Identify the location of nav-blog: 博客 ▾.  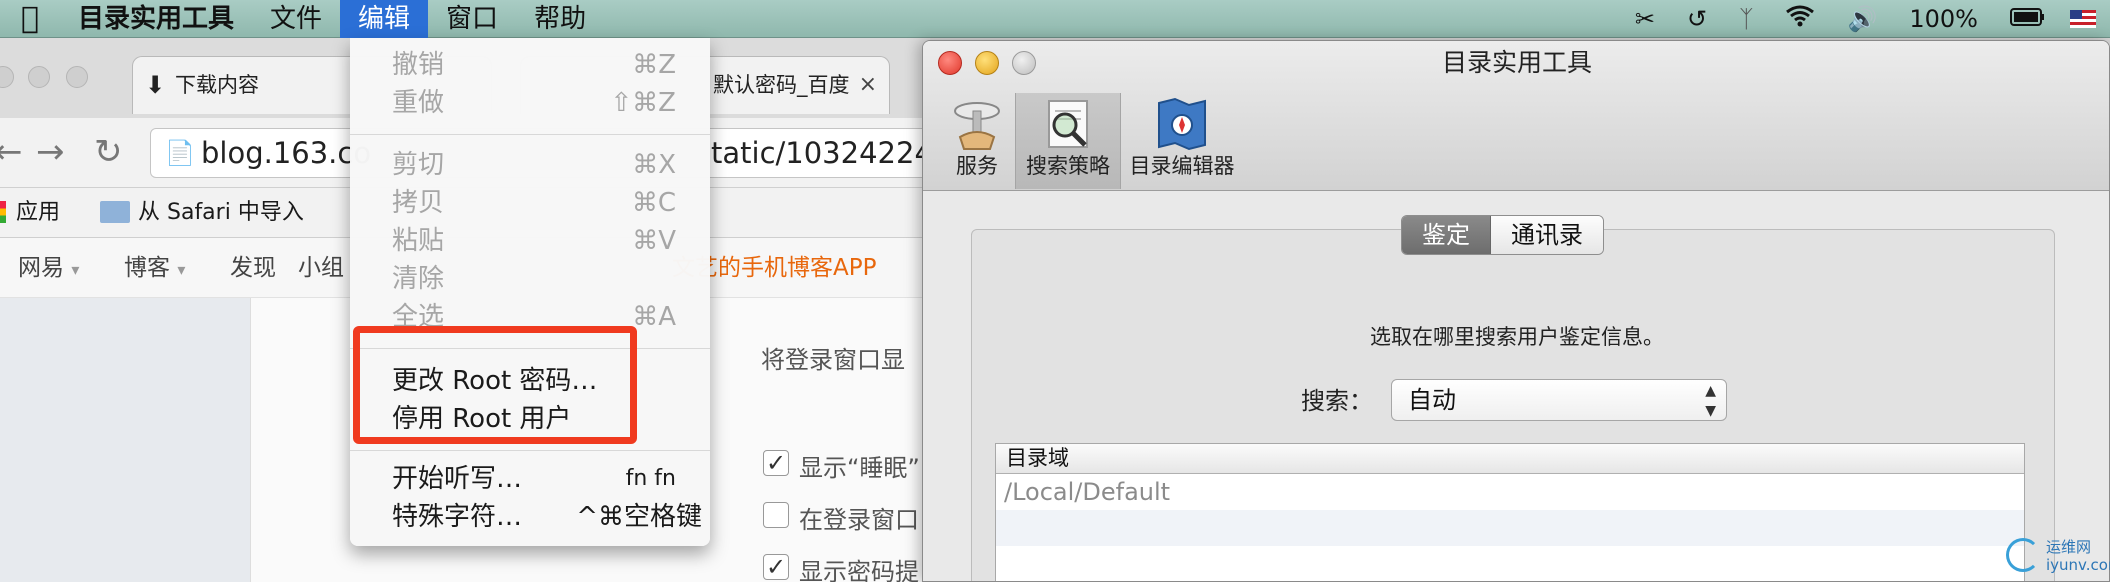
(154, 269).